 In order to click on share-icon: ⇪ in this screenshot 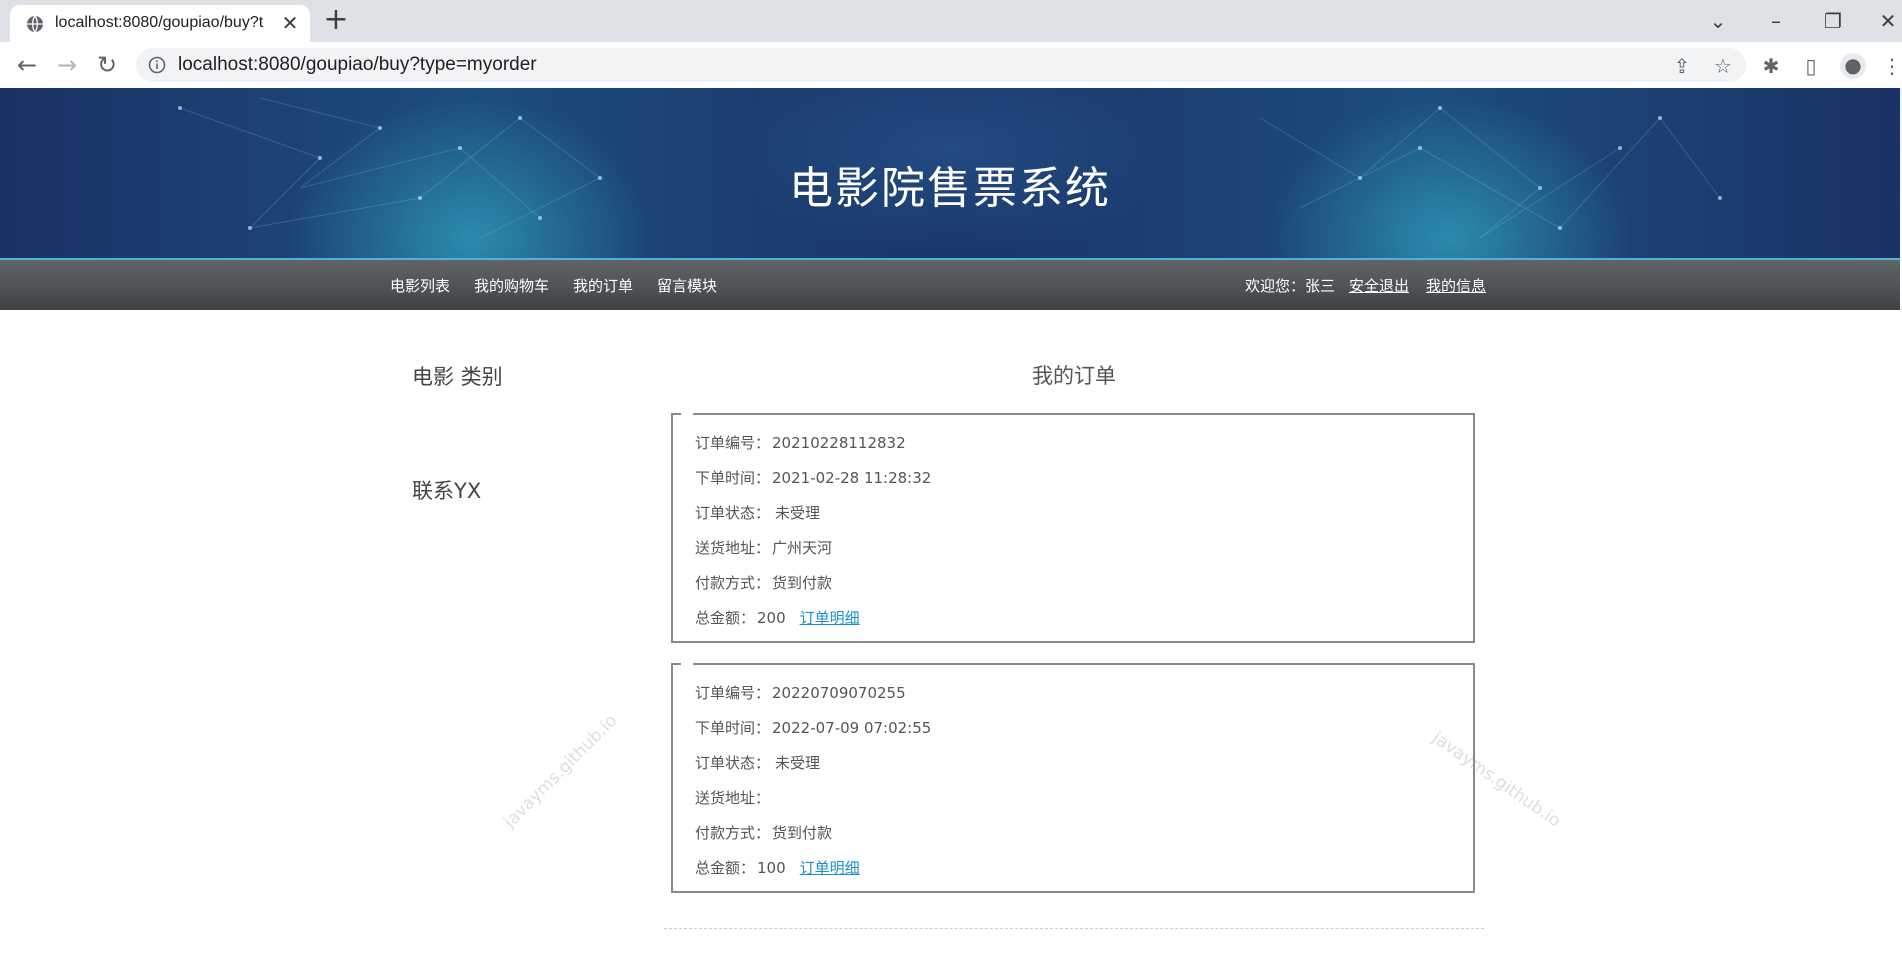, I will do `click(1682, 66)`.